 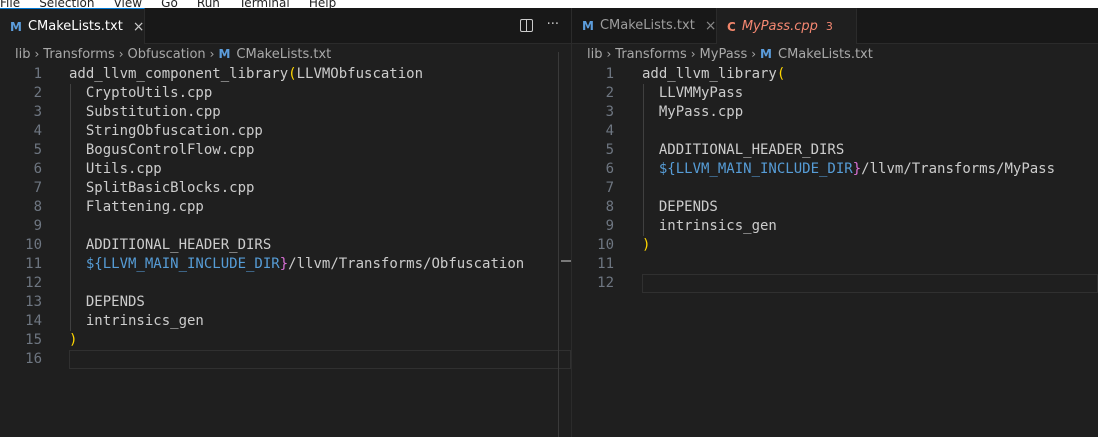 What do you see at coordinates (609, 74) in the screenshot?
I see `line-number: 1` at bounding box center [609, 74].